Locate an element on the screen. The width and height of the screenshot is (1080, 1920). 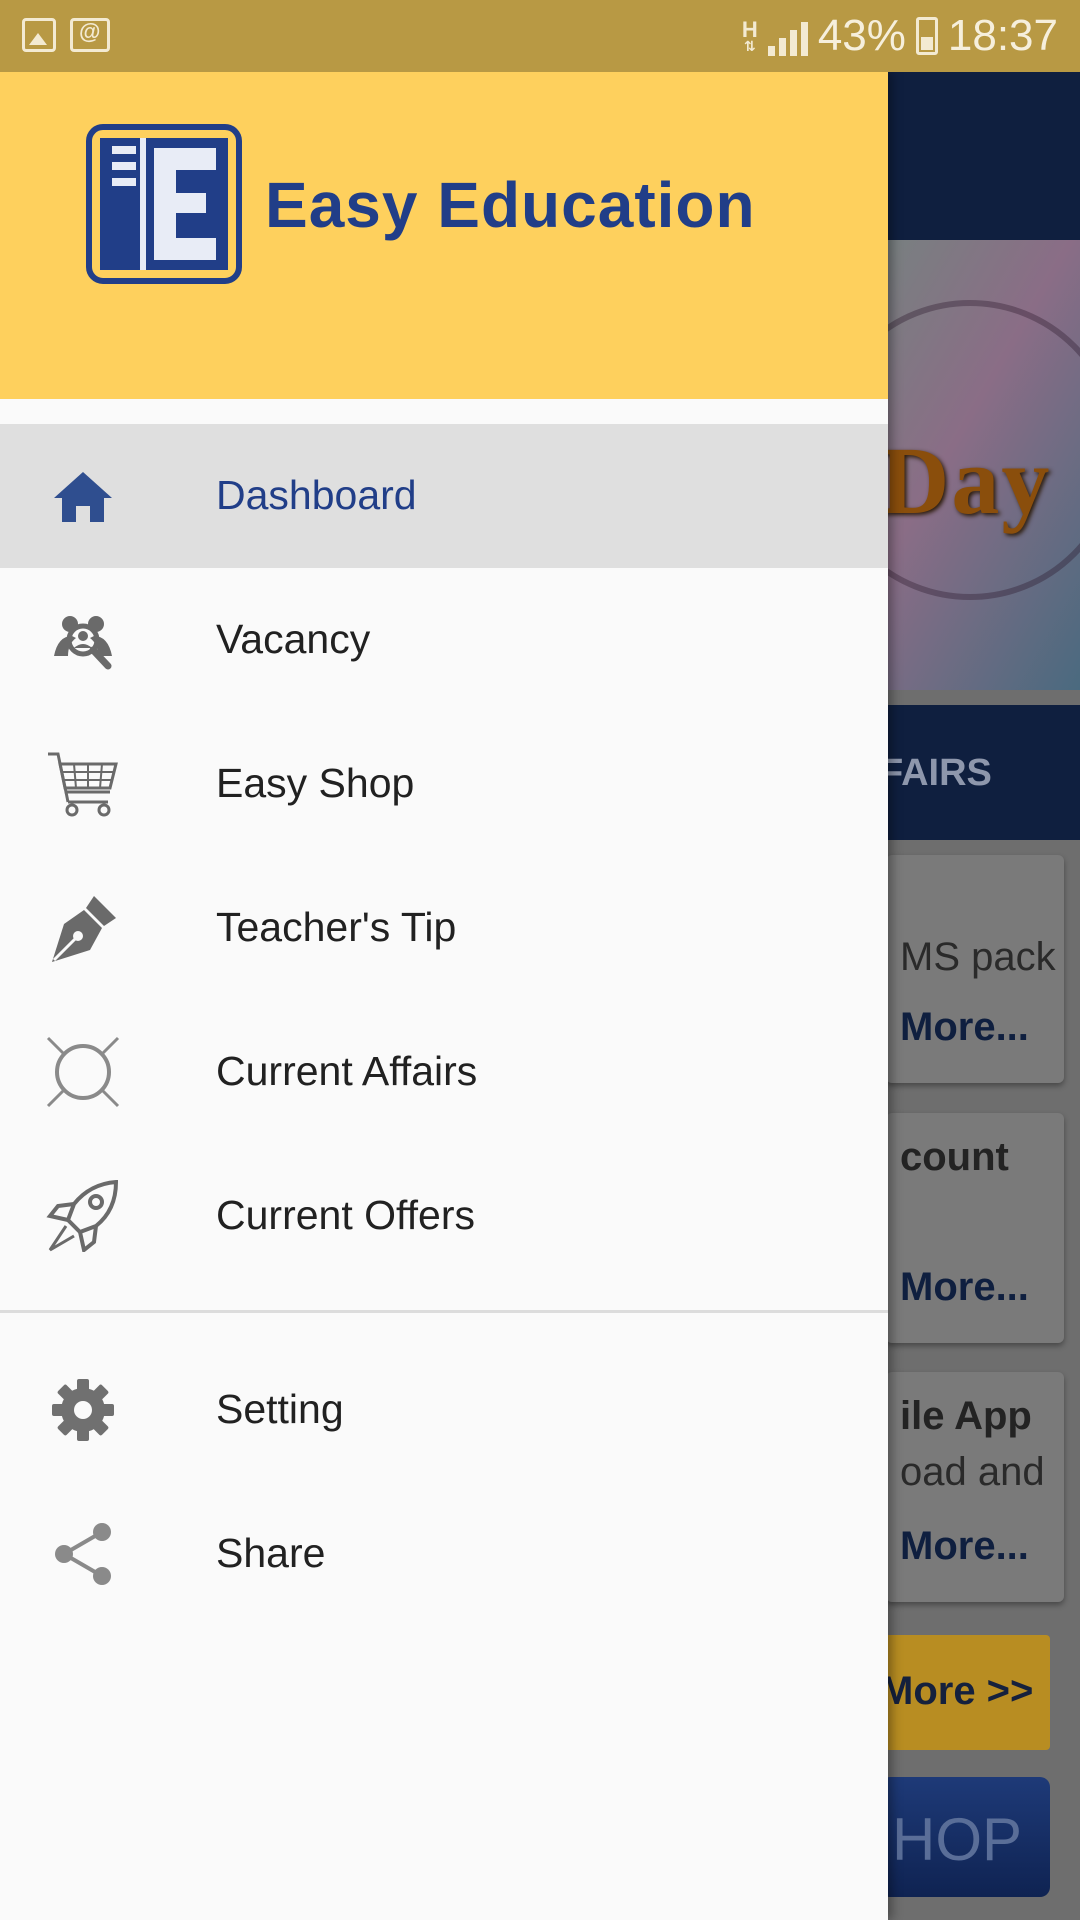
people-search-icon is located at coordinates (83, 643).